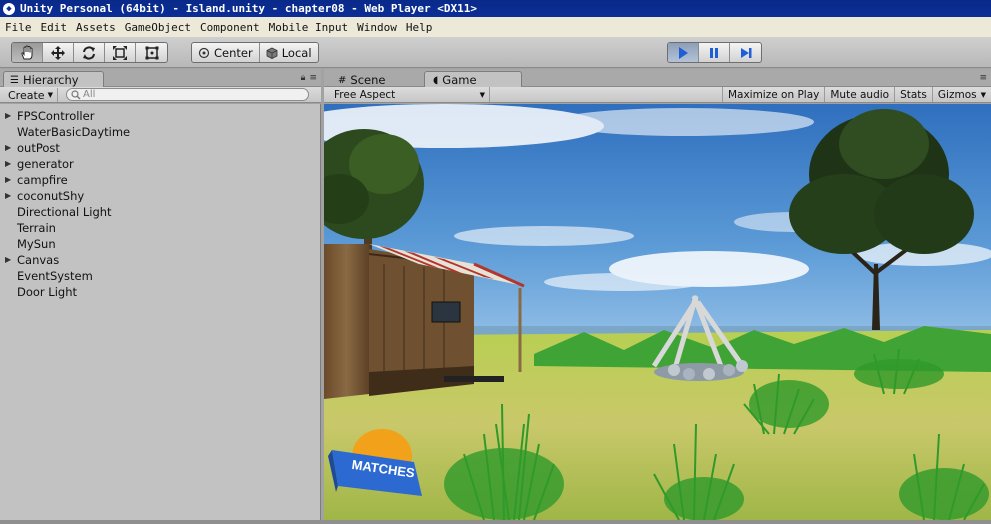  I want to click on mute-audio-button: Mute audio, so click(859, 94).